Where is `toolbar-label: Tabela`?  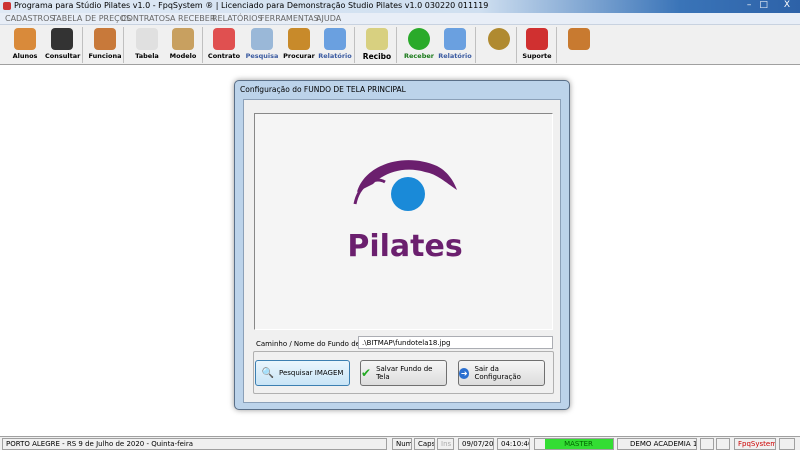
toolbar-label: Tabela is located at coordinates (147, 56).